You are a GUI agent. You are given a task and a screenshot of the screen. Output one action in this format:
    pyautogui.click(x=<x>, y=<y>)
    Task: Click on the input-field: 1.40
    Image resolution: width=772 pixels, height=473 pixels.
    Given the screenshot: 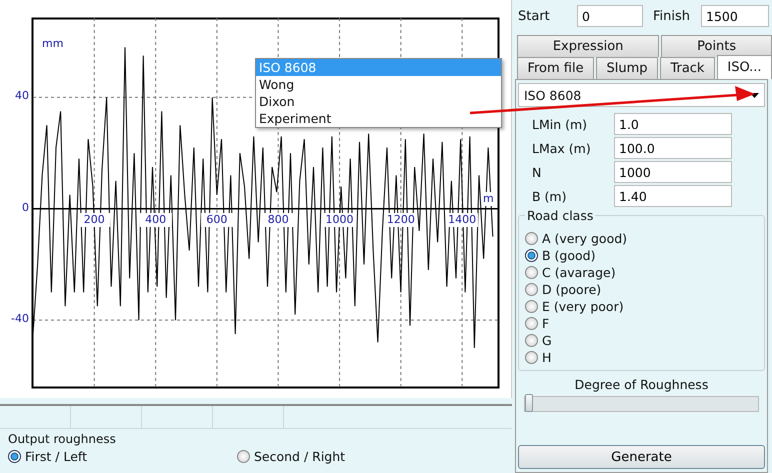 What is the action you would take?
    pyautogui.click(x=673, y=196)
    